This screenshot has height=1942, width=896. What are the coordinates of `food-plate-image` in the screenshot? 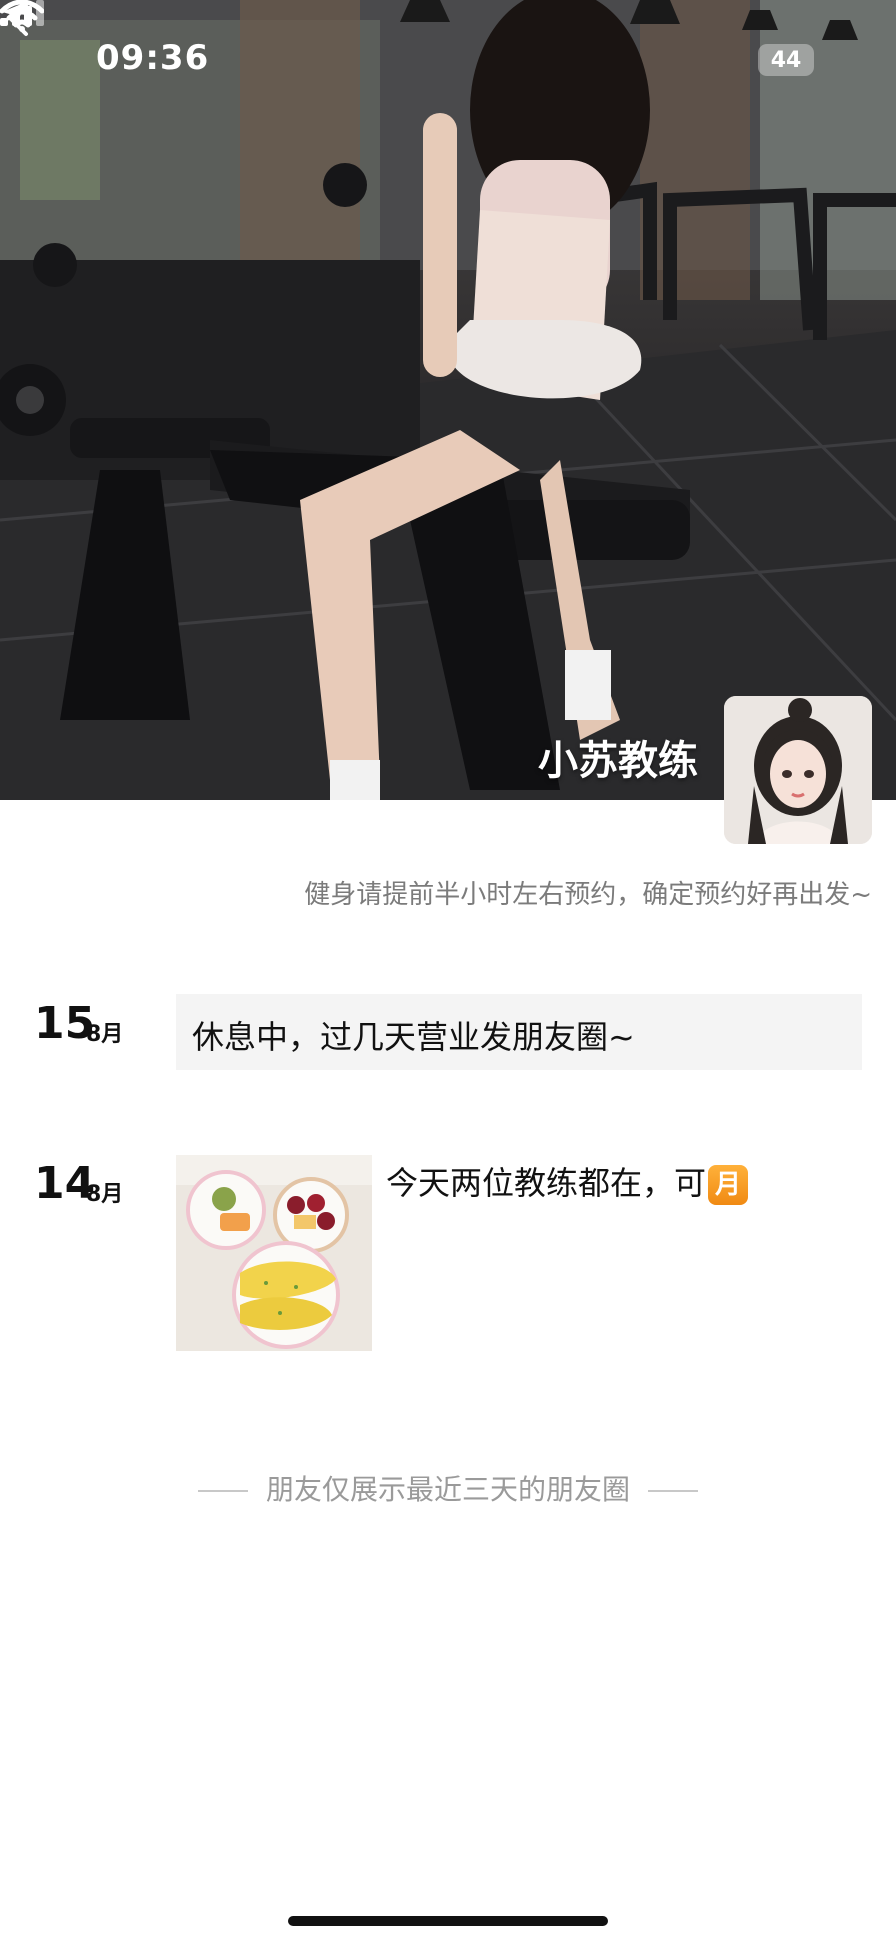 It's located at (274, 1253).